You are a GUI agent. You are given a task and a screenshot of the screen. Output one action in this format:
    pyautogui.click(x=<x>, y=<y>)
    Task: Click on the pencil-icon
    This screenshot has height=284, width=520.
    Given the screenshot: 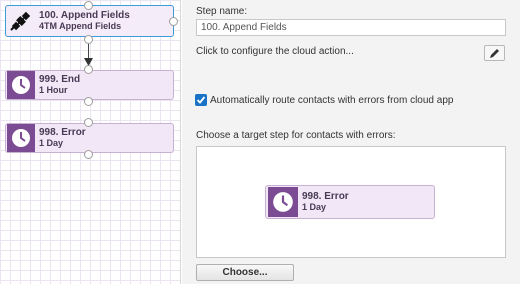 What is the action you would take?
    pyautogui.click(x=494, y=53)
    